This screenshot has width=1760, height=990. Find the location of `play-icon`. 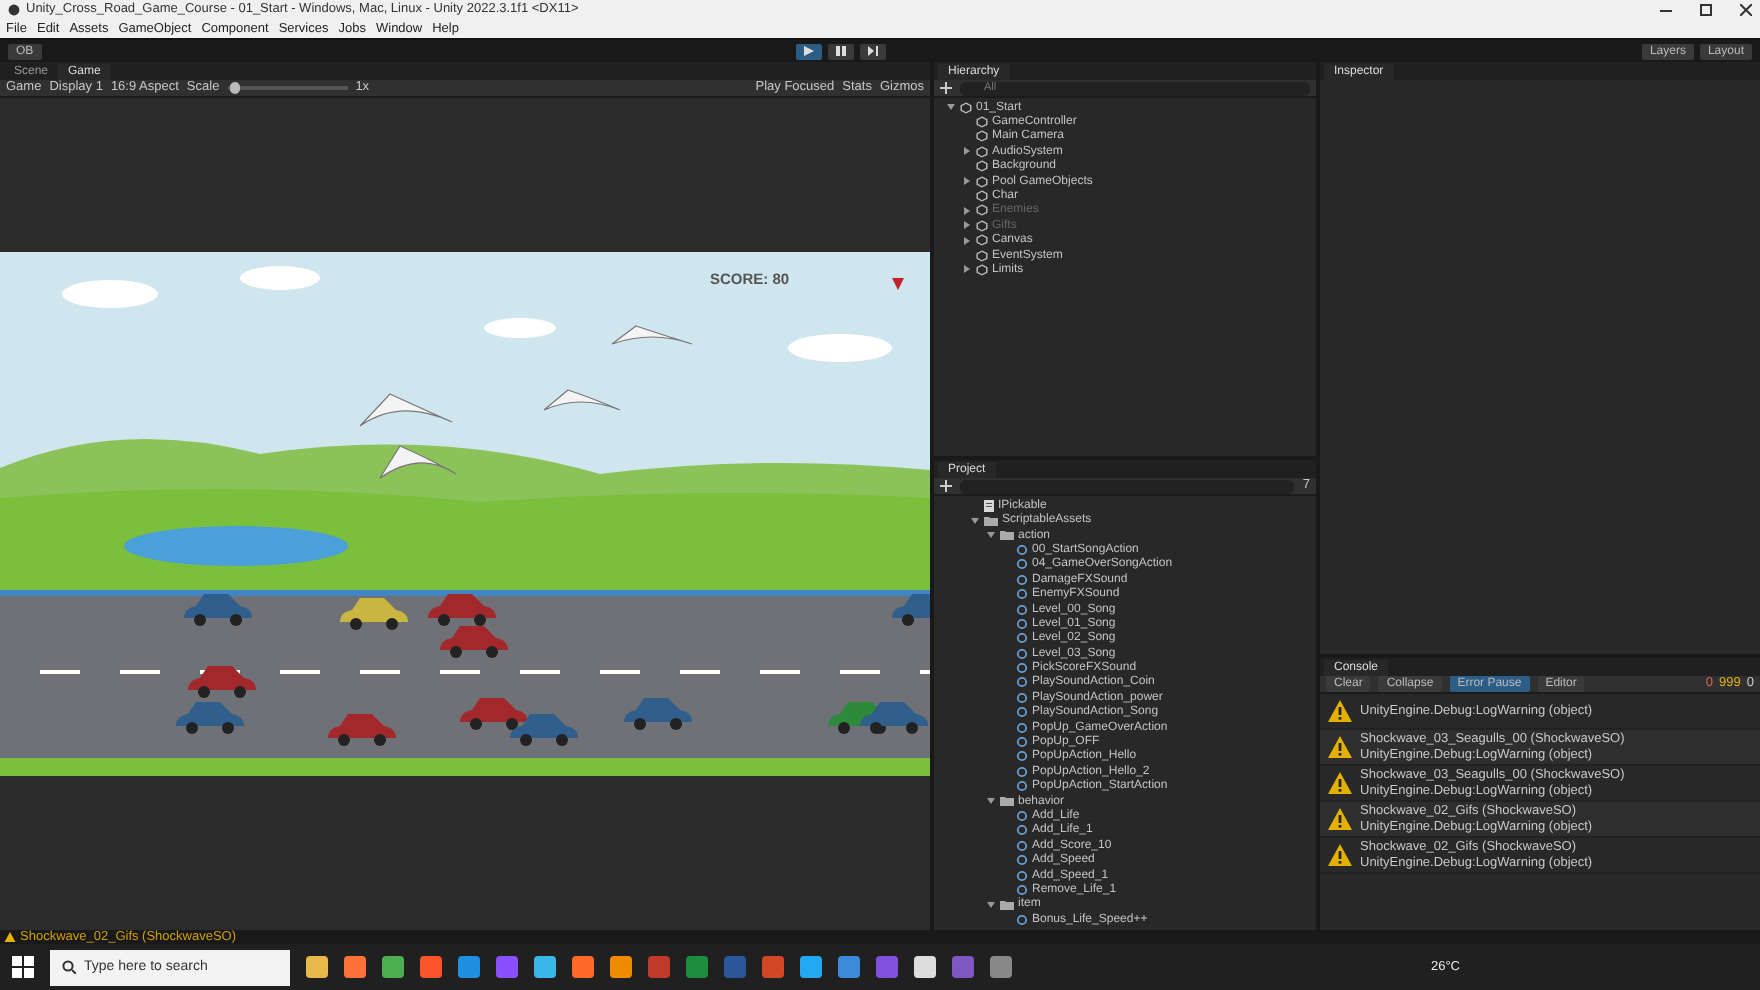

play-icon is located at coordinates (809, 51).